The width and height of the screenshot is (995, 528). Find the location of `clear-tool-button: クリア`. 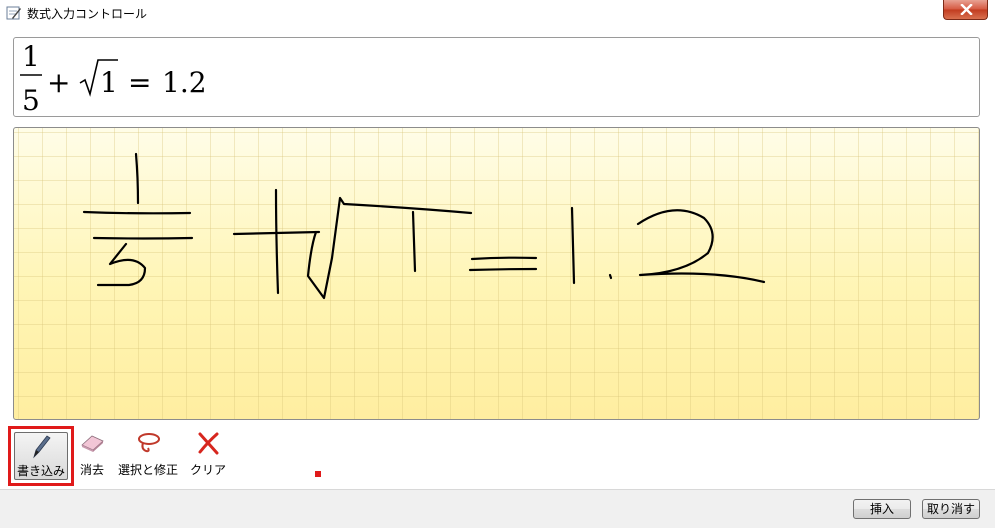

clear-tool-button: クリア is located at coordinates (208, 455).